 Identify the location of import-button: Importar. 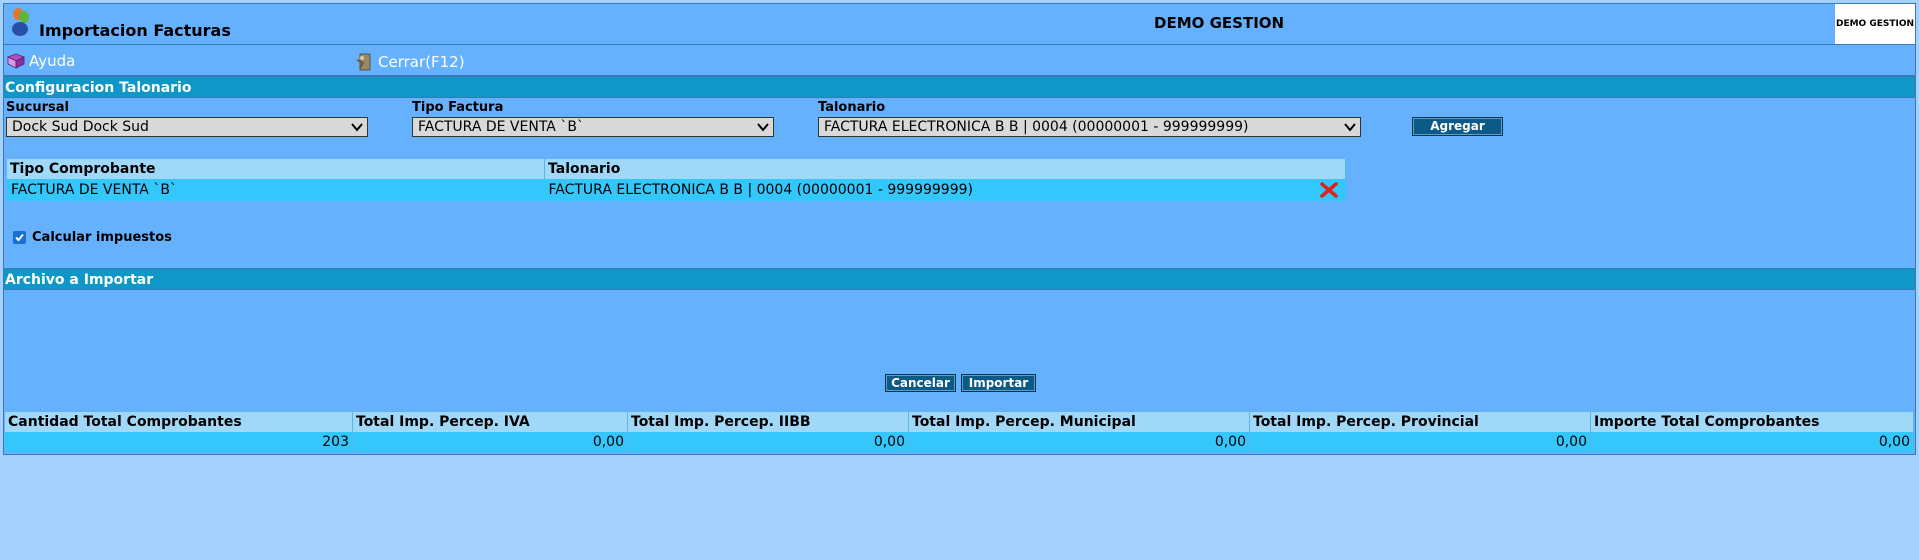
(998, 383).